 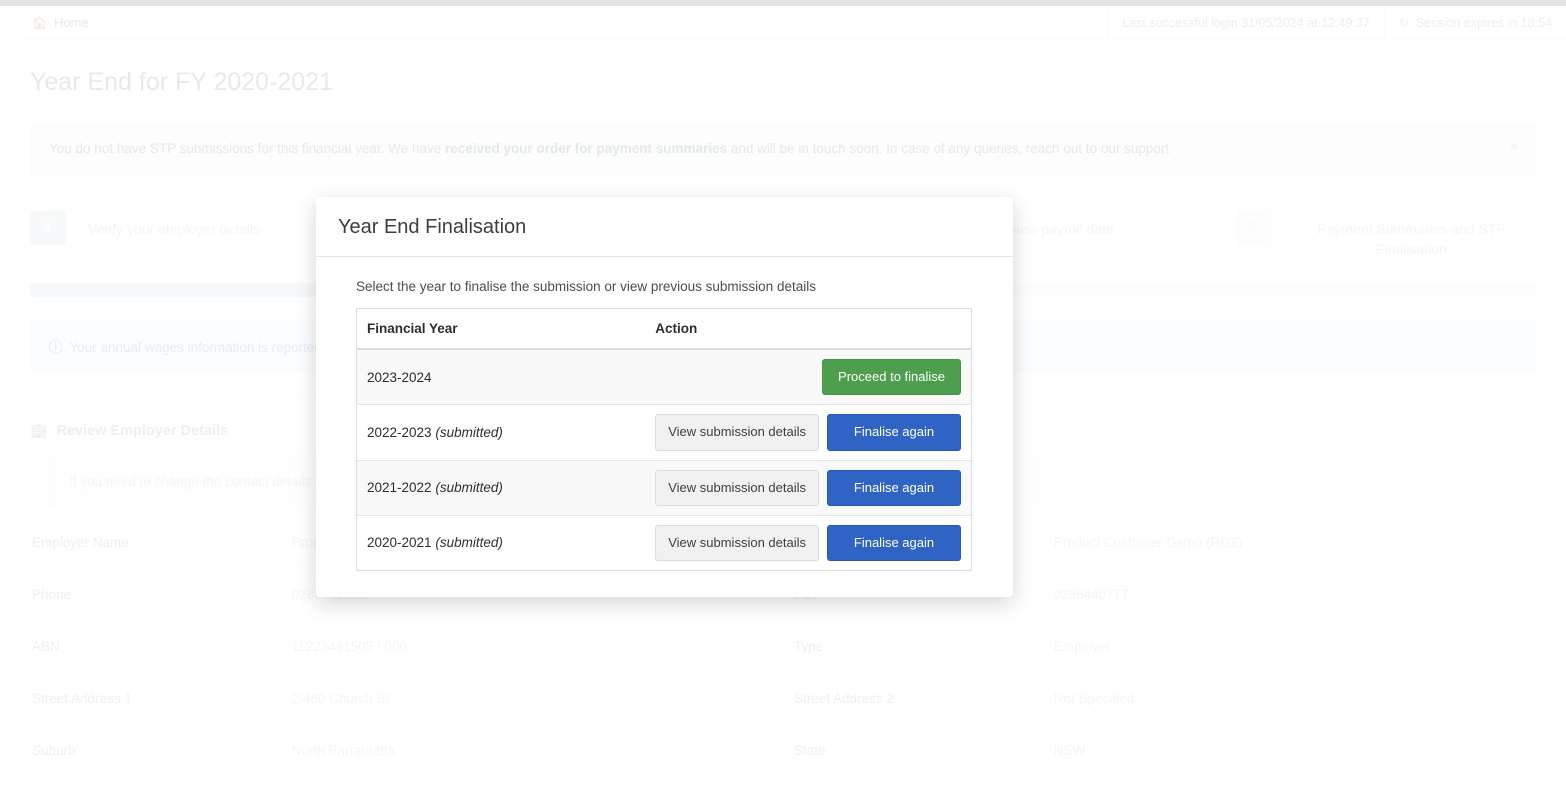 What do you see at coordinates (1483, 22) in the screenshot?
I see `session-expiry-label: Session expires in 18:54` at bounding box center [1483, 22].